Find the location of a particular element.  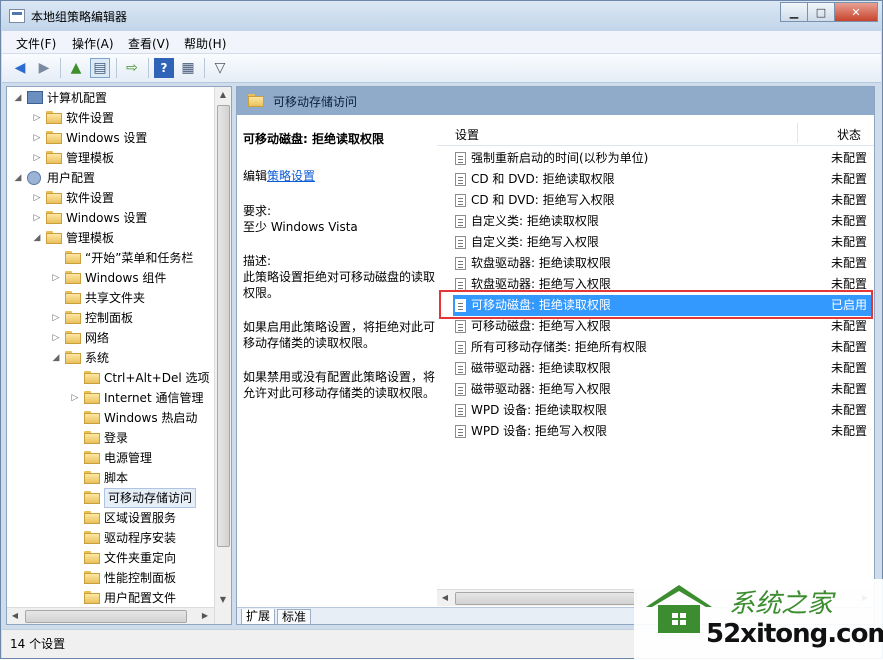

setting-row: WPD 设备: 拒绝写入权限 未配置 is located at coordinates (663, 431).